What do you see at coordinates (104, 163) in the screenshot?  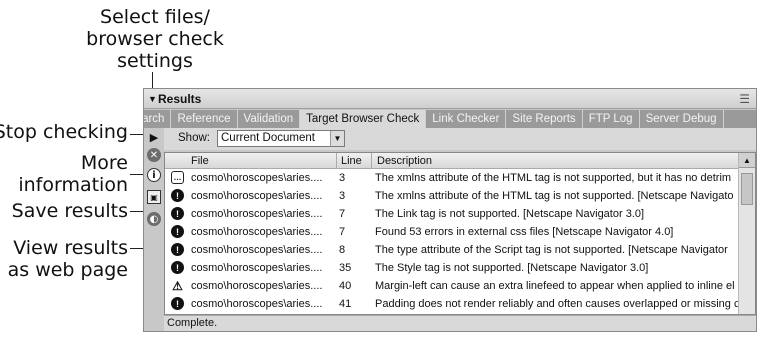 I see `callout-line: More` at bounding box center [104, 163].